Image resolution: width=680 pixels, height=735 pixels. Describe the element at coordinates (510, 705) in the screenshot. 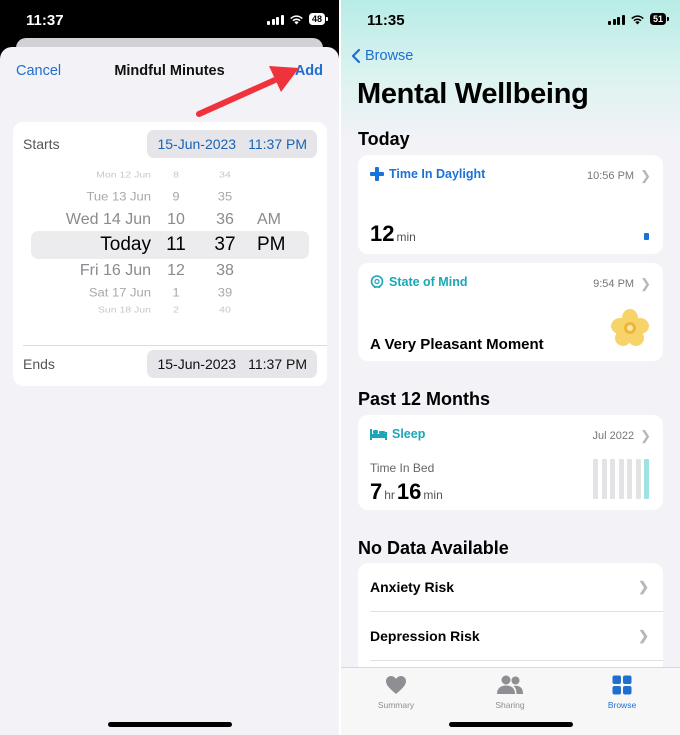

I see `tab-label: Sharing` at that location.